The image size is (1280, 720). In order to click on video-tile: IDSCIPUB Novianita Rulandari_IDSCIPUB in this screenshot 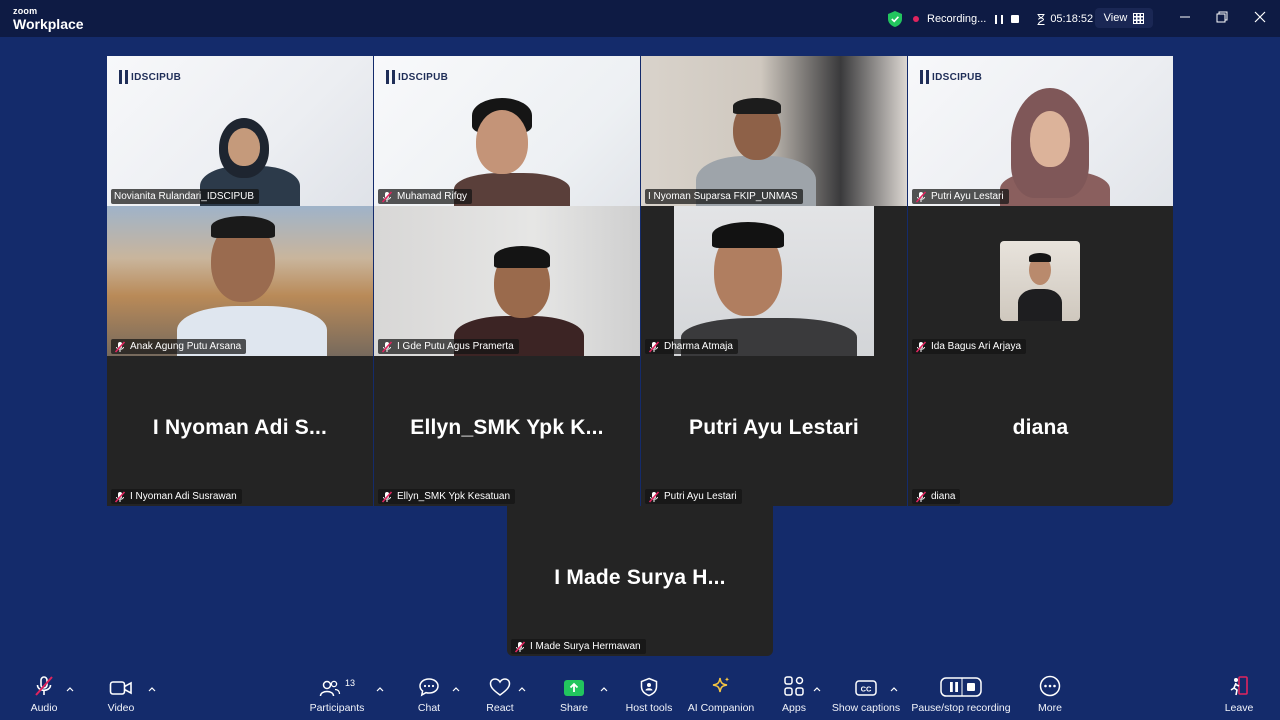, I will do `click(240, 131)`.